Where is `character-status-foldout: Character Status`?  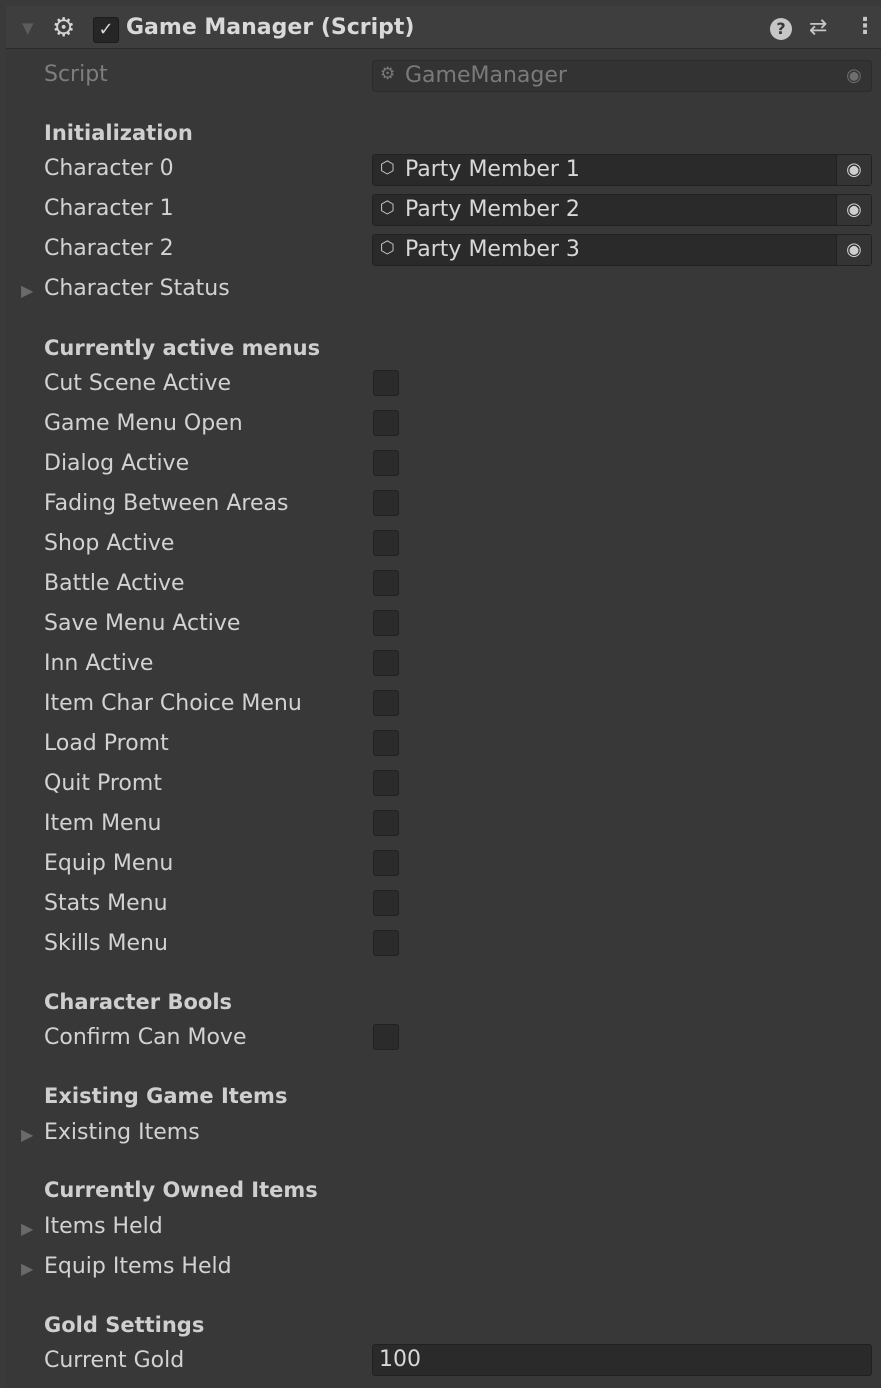 character-status-foldout: Character Status is located at coordinates (137, 288).